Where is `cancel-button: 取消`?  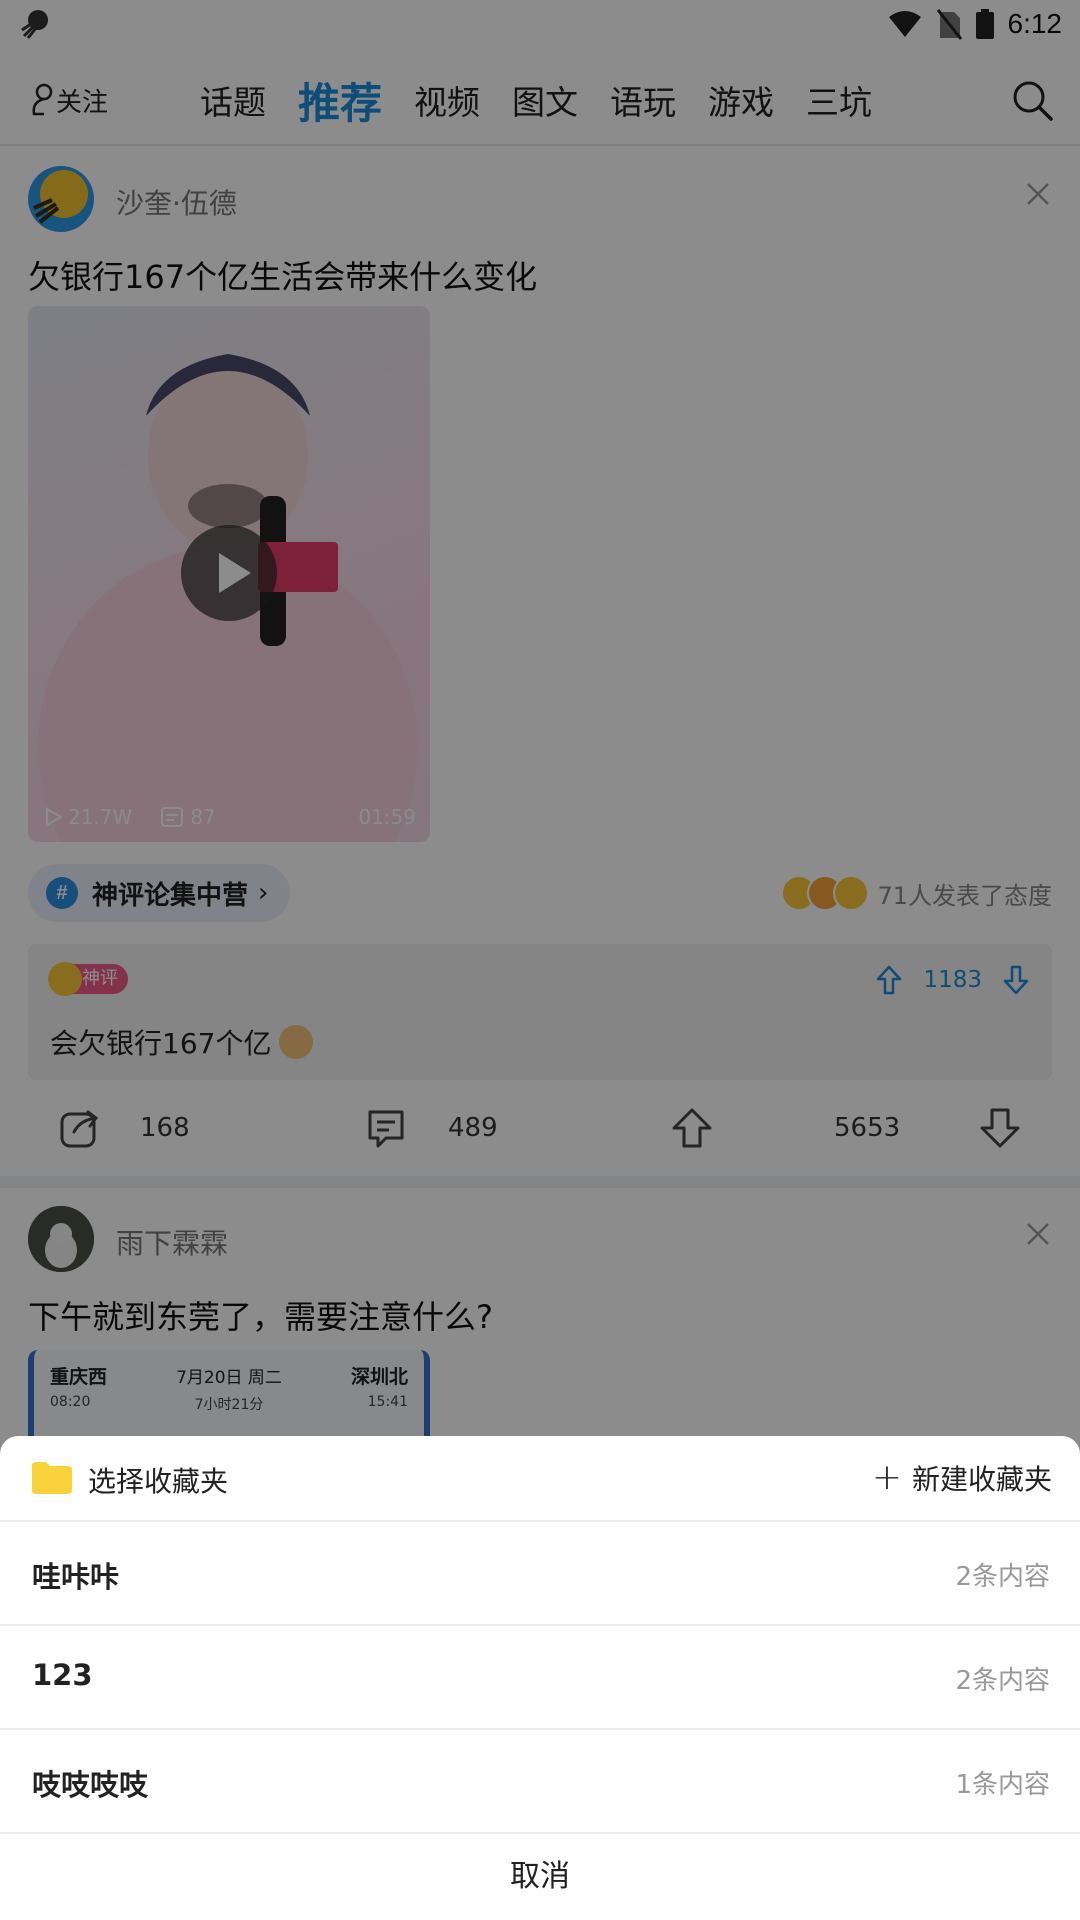 cancel-button: 取消 is located at coordinates (540, 1877).